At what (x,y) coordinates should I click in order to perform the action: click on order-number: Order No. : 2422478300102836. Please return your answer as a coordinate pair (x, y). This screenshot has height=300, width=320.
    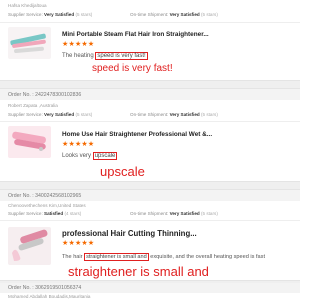
    Looking at the image, I should click on (150, 94).